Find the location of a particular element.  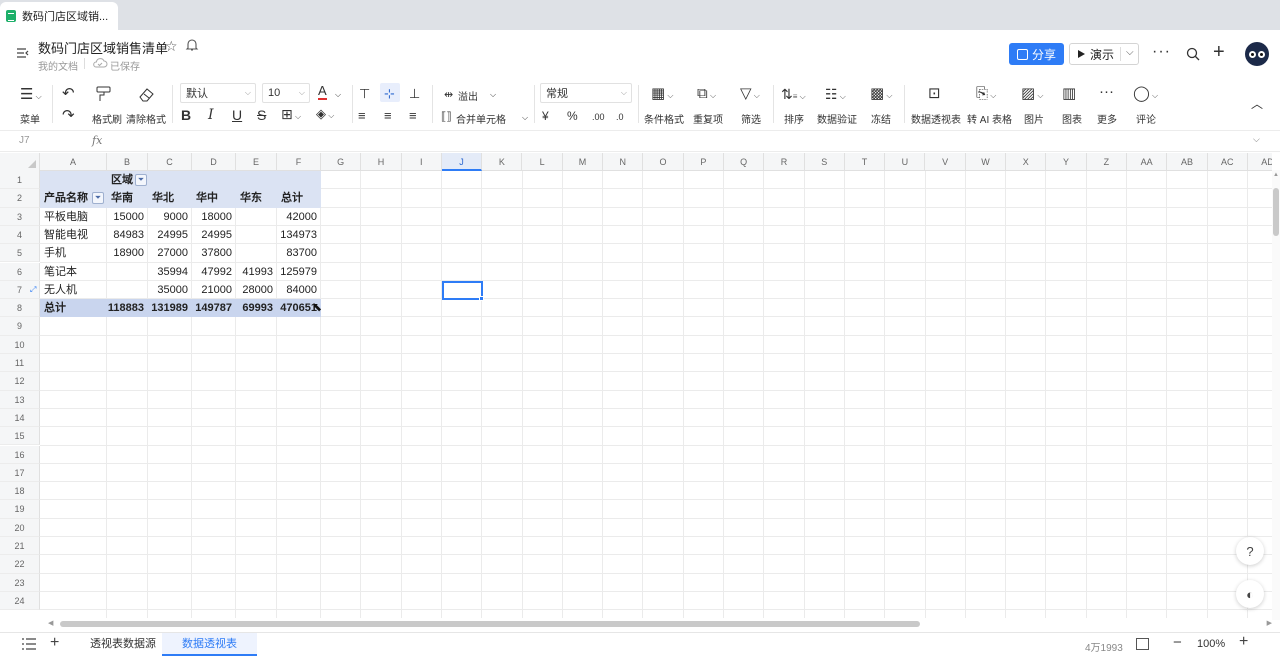

row-header-22: 22 is located at coordinates (20, 564).